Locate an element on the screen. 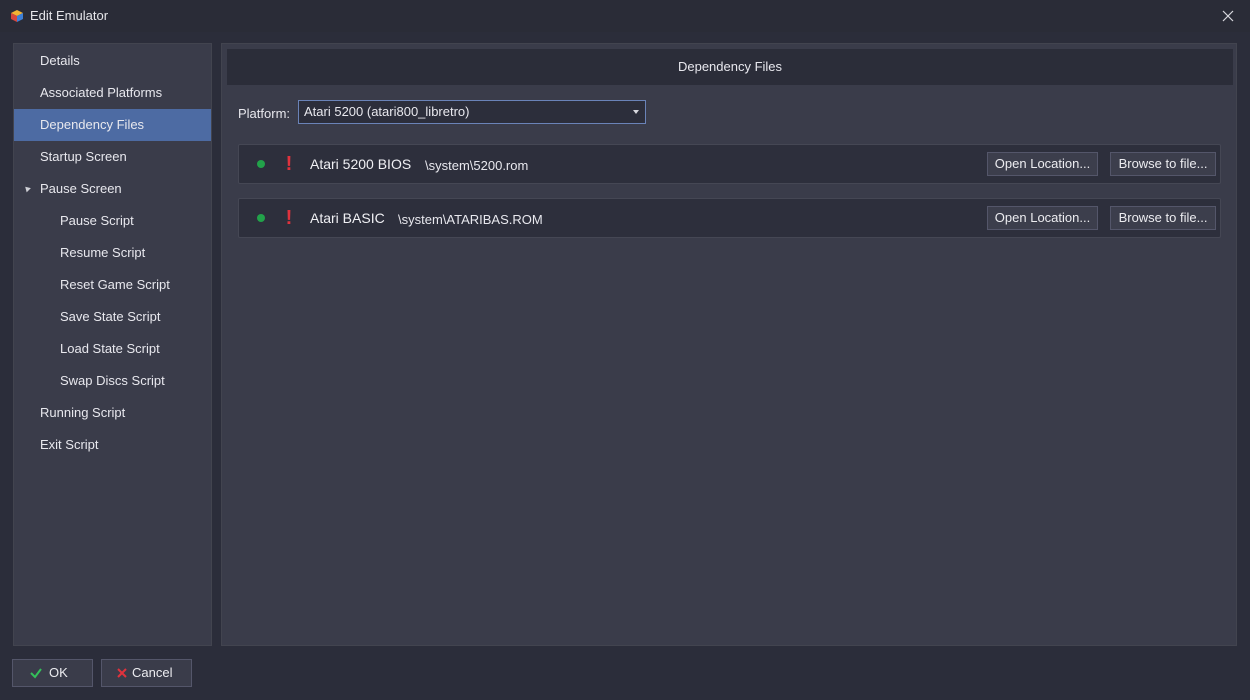 This screenshot has height=700, width=1250. dependency-path: \system\5200.rom is located at coordinates (477, 165).